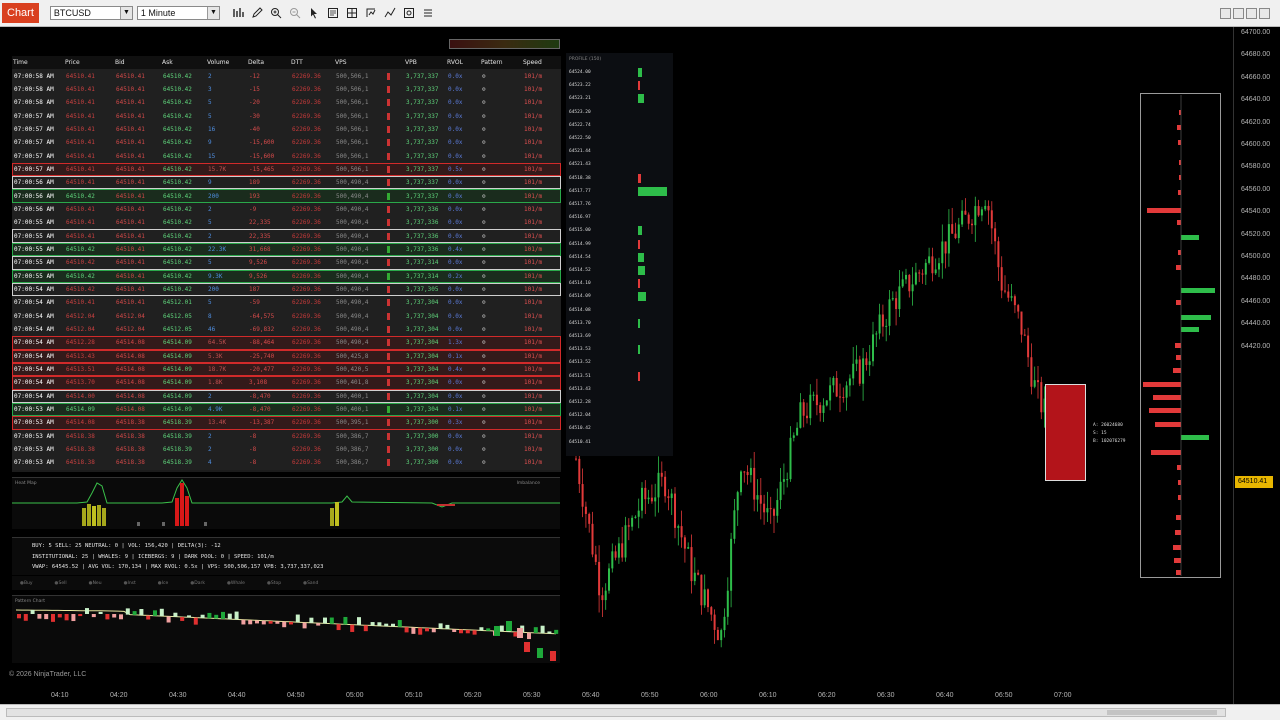 Image resolution: width=1280 pixels, height=720 pixels. What do you see at coordinates (1238, 13) in the screenshot?
I see `maximize-button` at bounding box center [1238, 13].